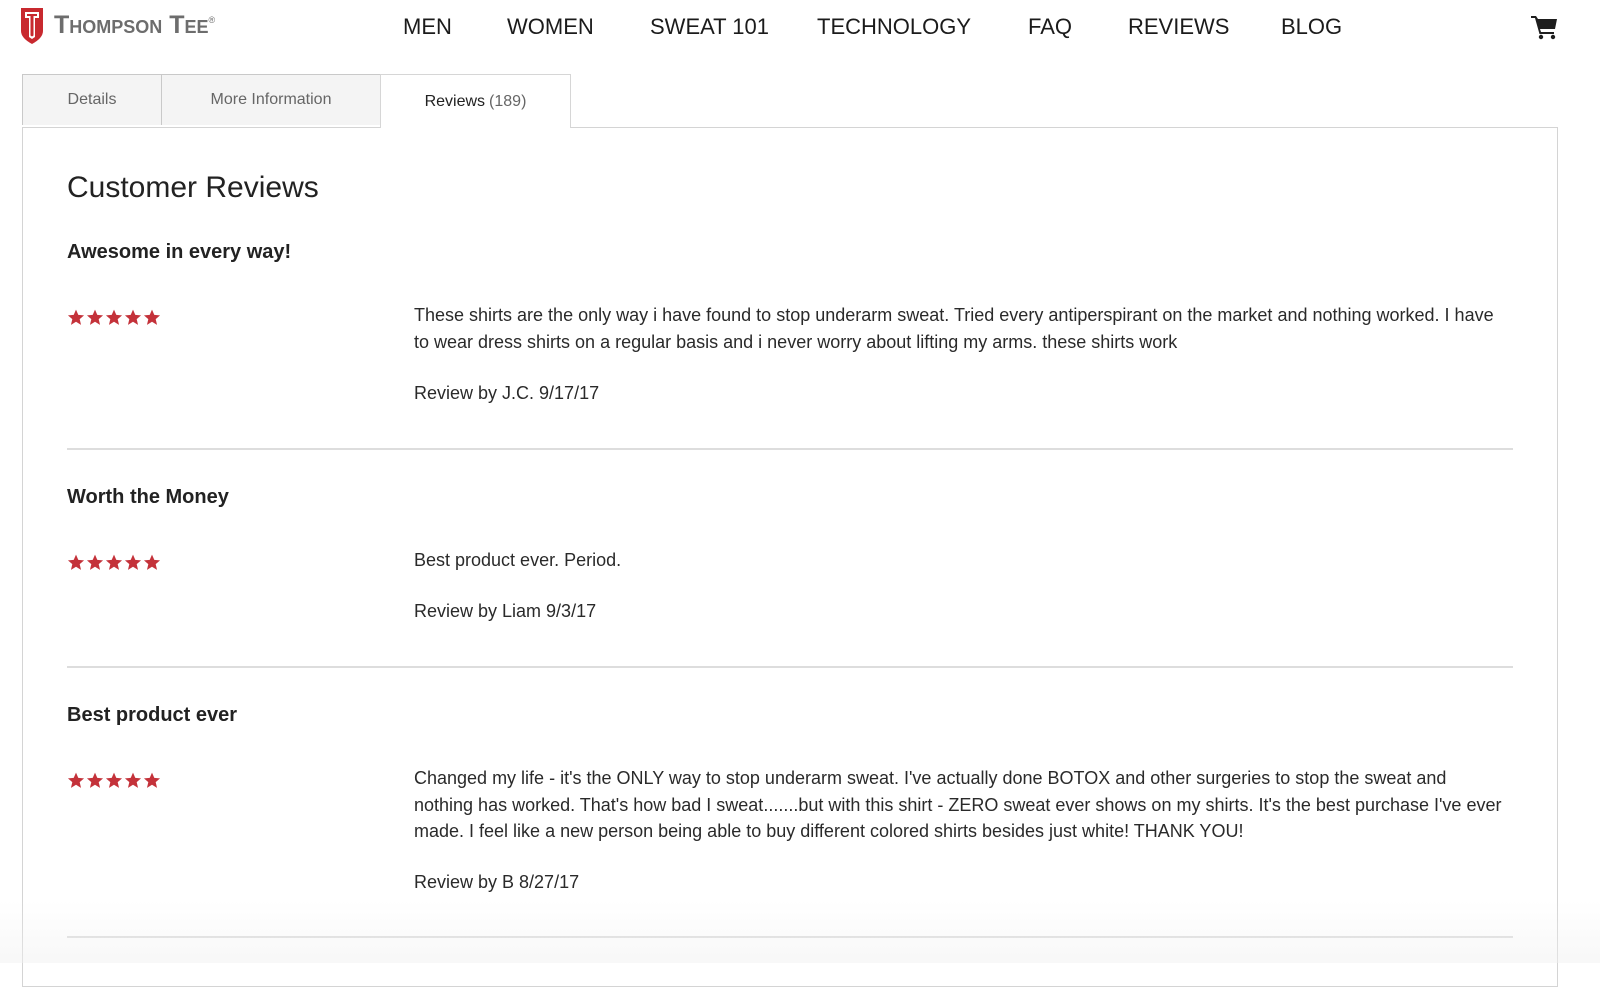 This screenshot has height=987, width=1600. I want to click on review-body: Best product ever. Period., so click(518, 560).